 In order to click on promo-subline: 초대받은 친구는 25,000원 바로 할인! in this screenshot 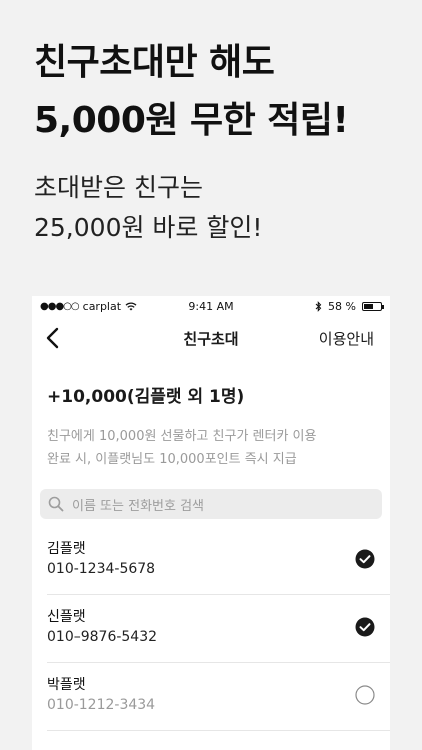, I will do `click(191, 208)`.